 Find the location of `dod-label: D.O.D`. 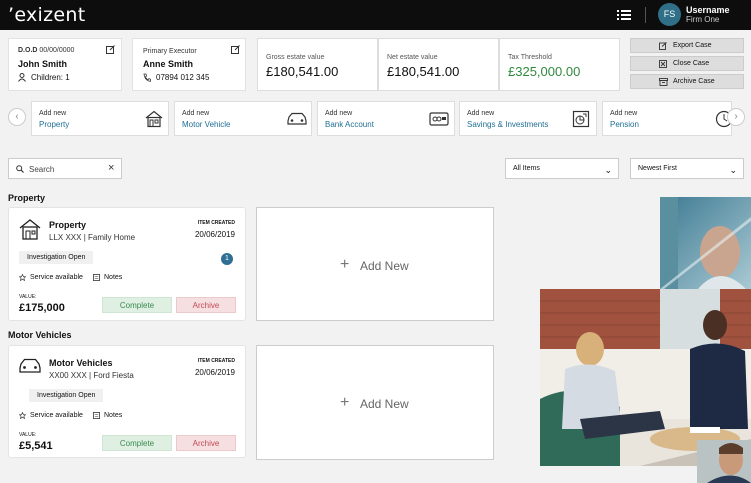

dod-label: D.O.D is located at coordinates (28, 50).